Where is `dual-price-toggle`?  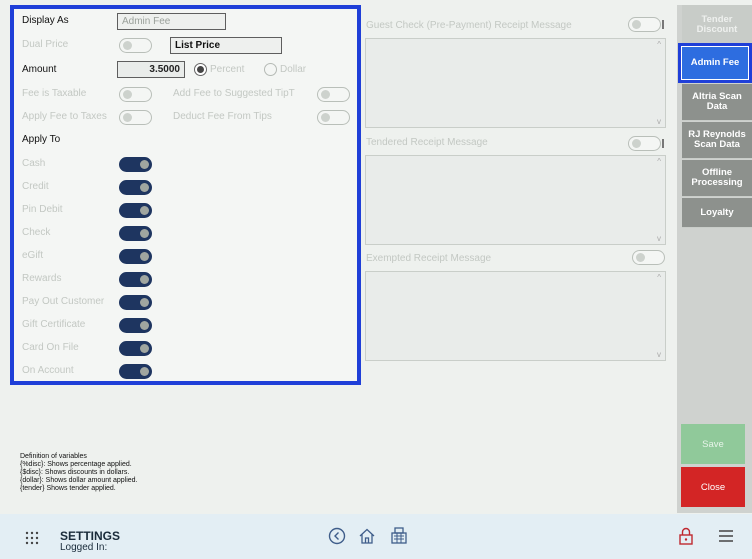 dual-price-toggle is located at coordinates (135, 45).